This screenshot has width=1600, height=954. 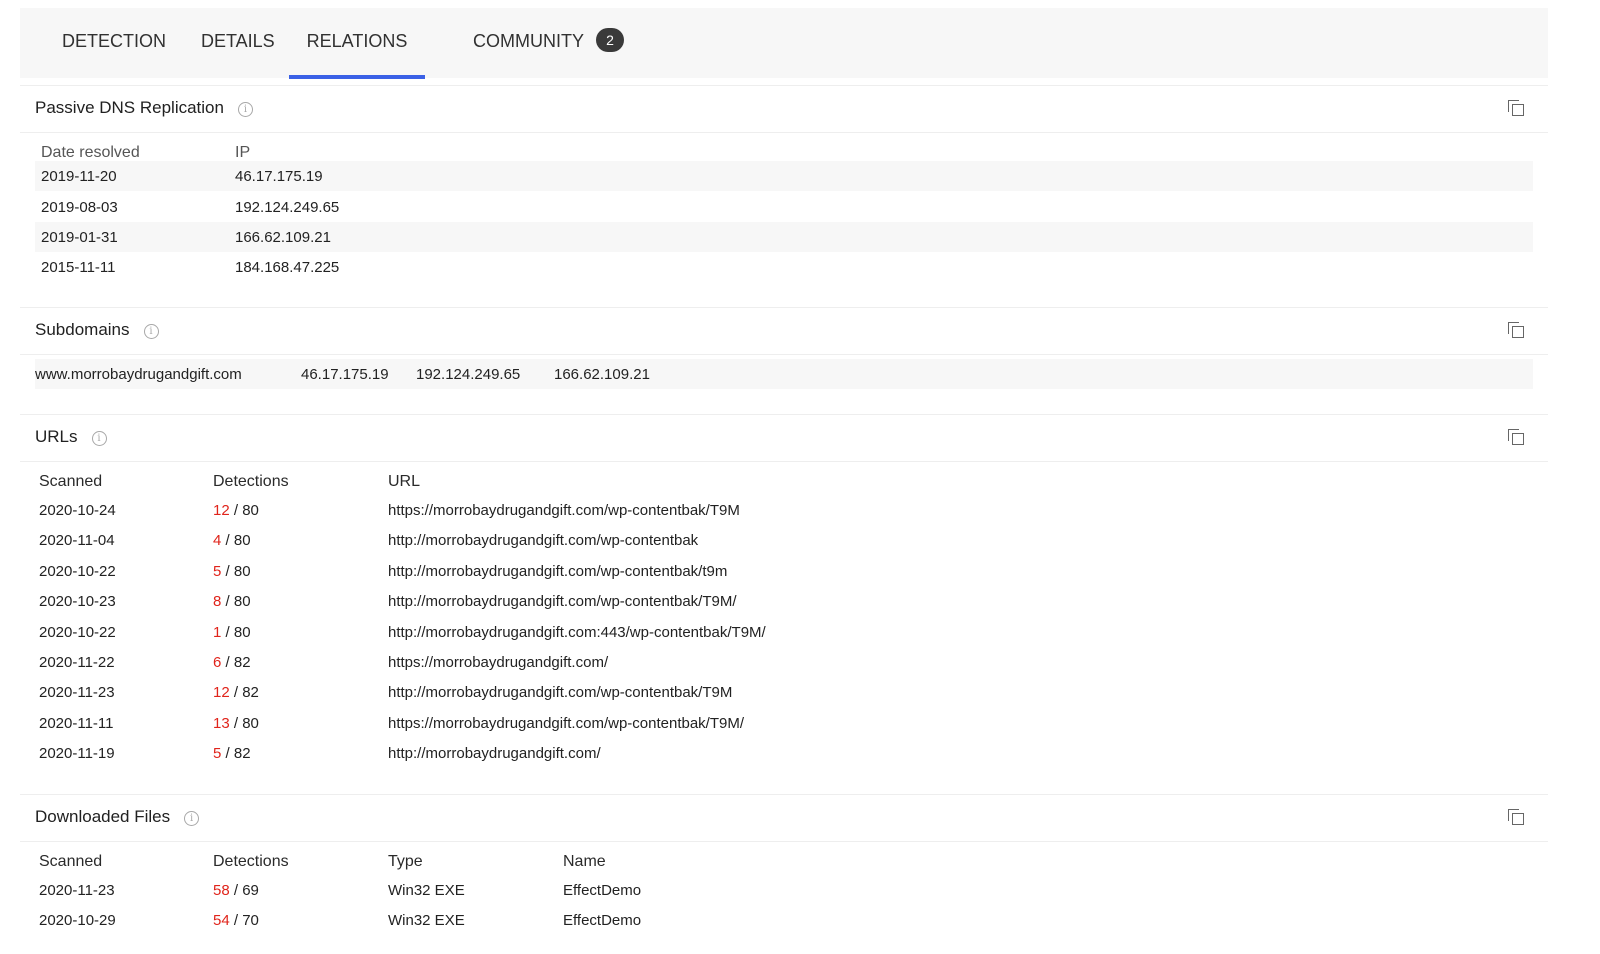 What do you see at coordinates (246, 890) in the screenshot?
I see `detections-total: / 69` at bounding box center [246, 890].